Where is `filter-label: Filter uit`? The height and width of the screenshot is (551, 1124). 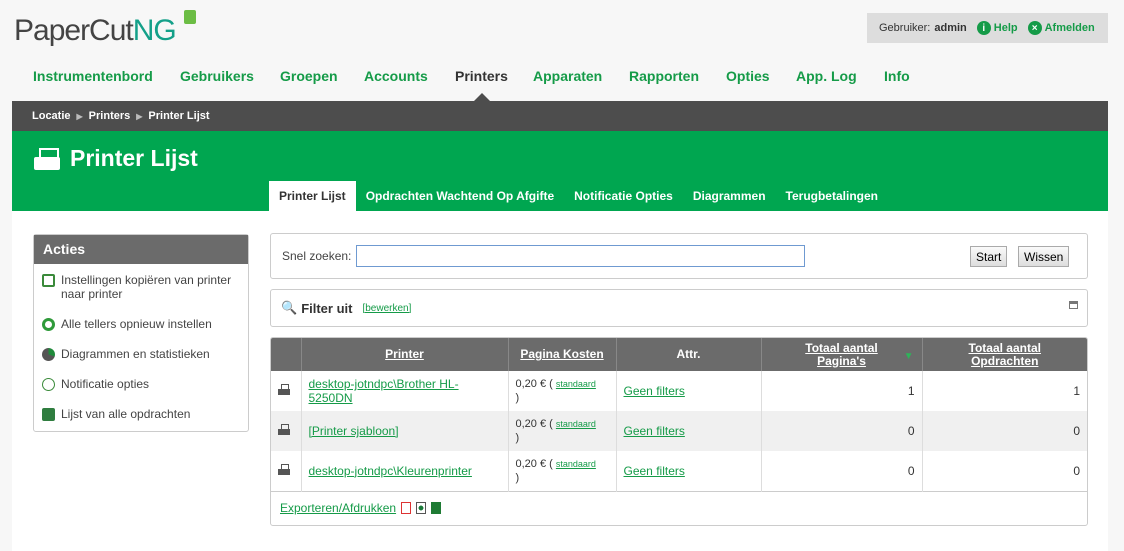 filter-label: Filter uit is located at coordinates (327, 308).